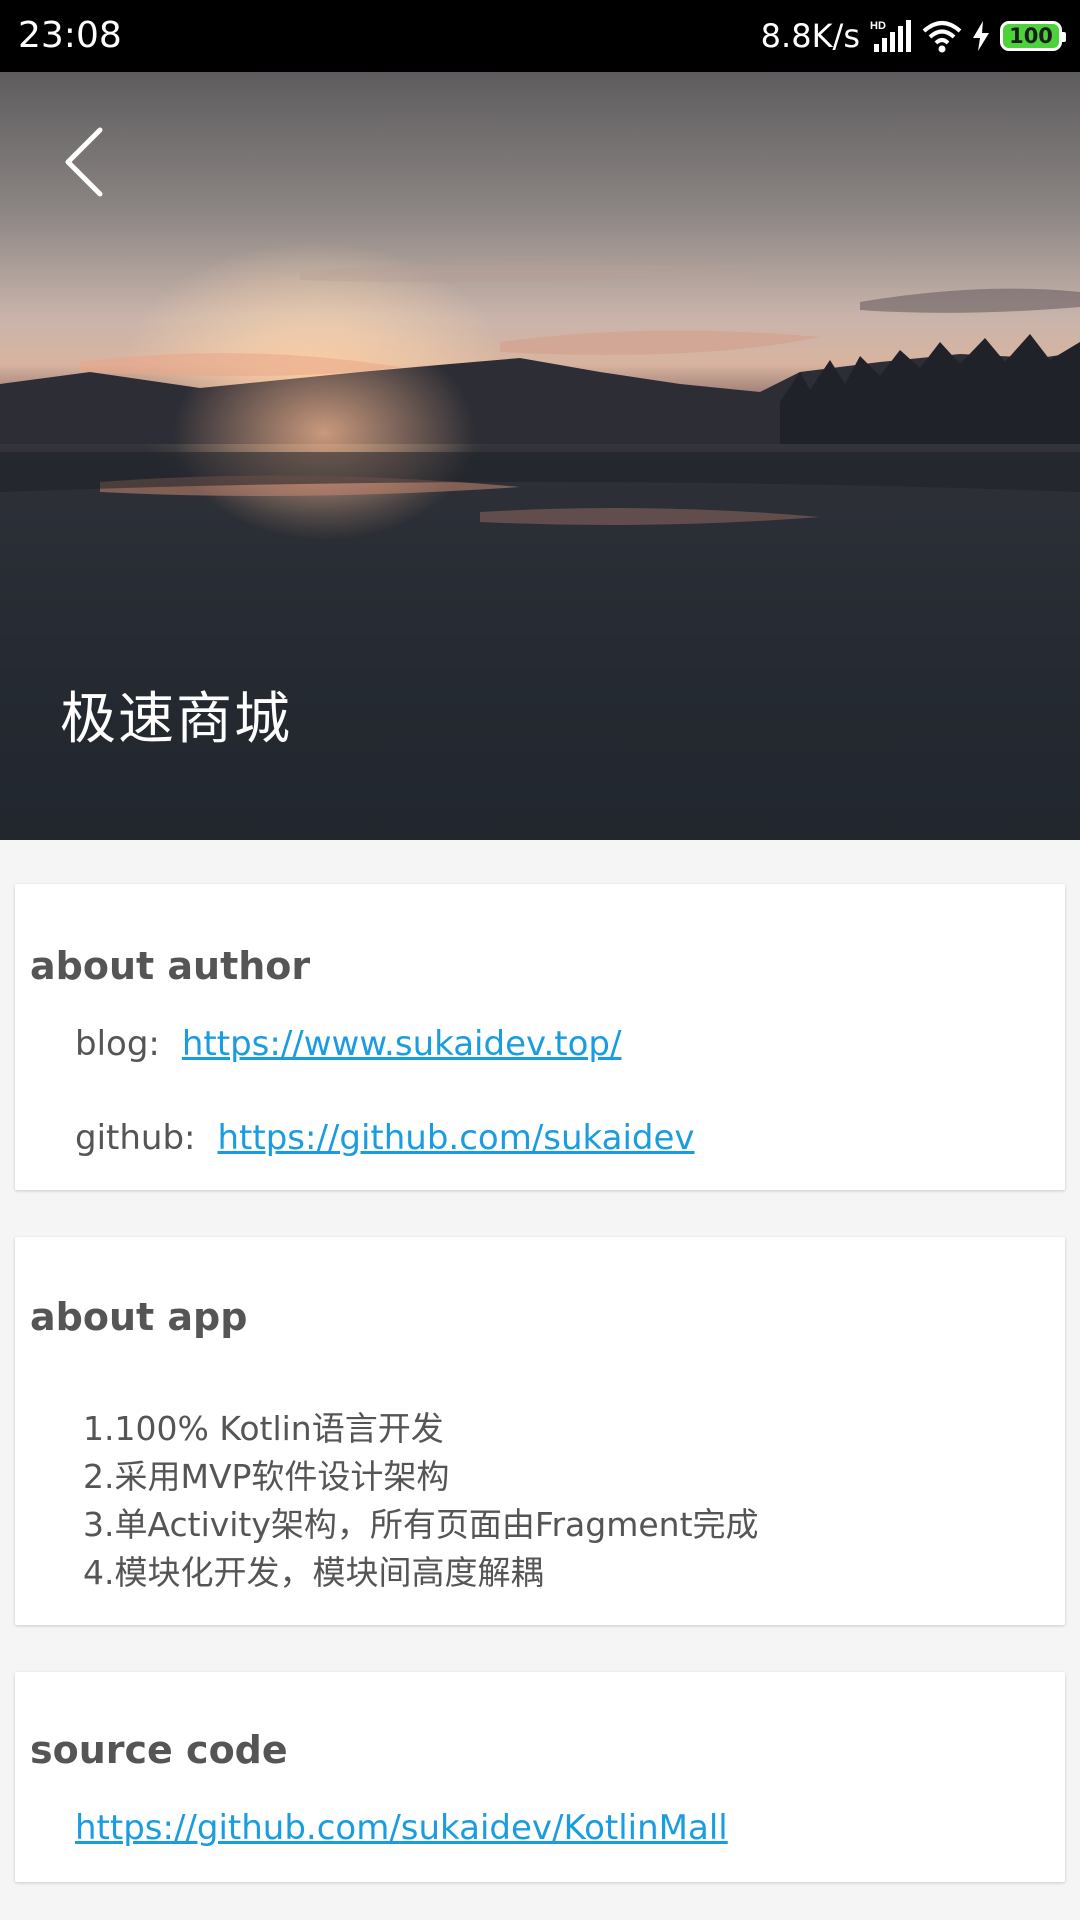 The image size is (1080, 1920). Describe the element at coordinates (913, 36) in the screenshot. I see `status-indicators: 8.8K/s HD 100` at that location.